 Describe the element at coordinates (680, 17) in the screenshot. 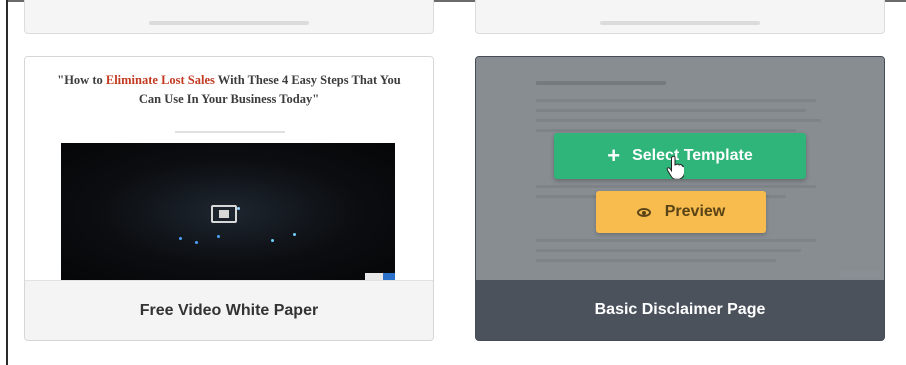

I see `template-card-previous-right` at that location.